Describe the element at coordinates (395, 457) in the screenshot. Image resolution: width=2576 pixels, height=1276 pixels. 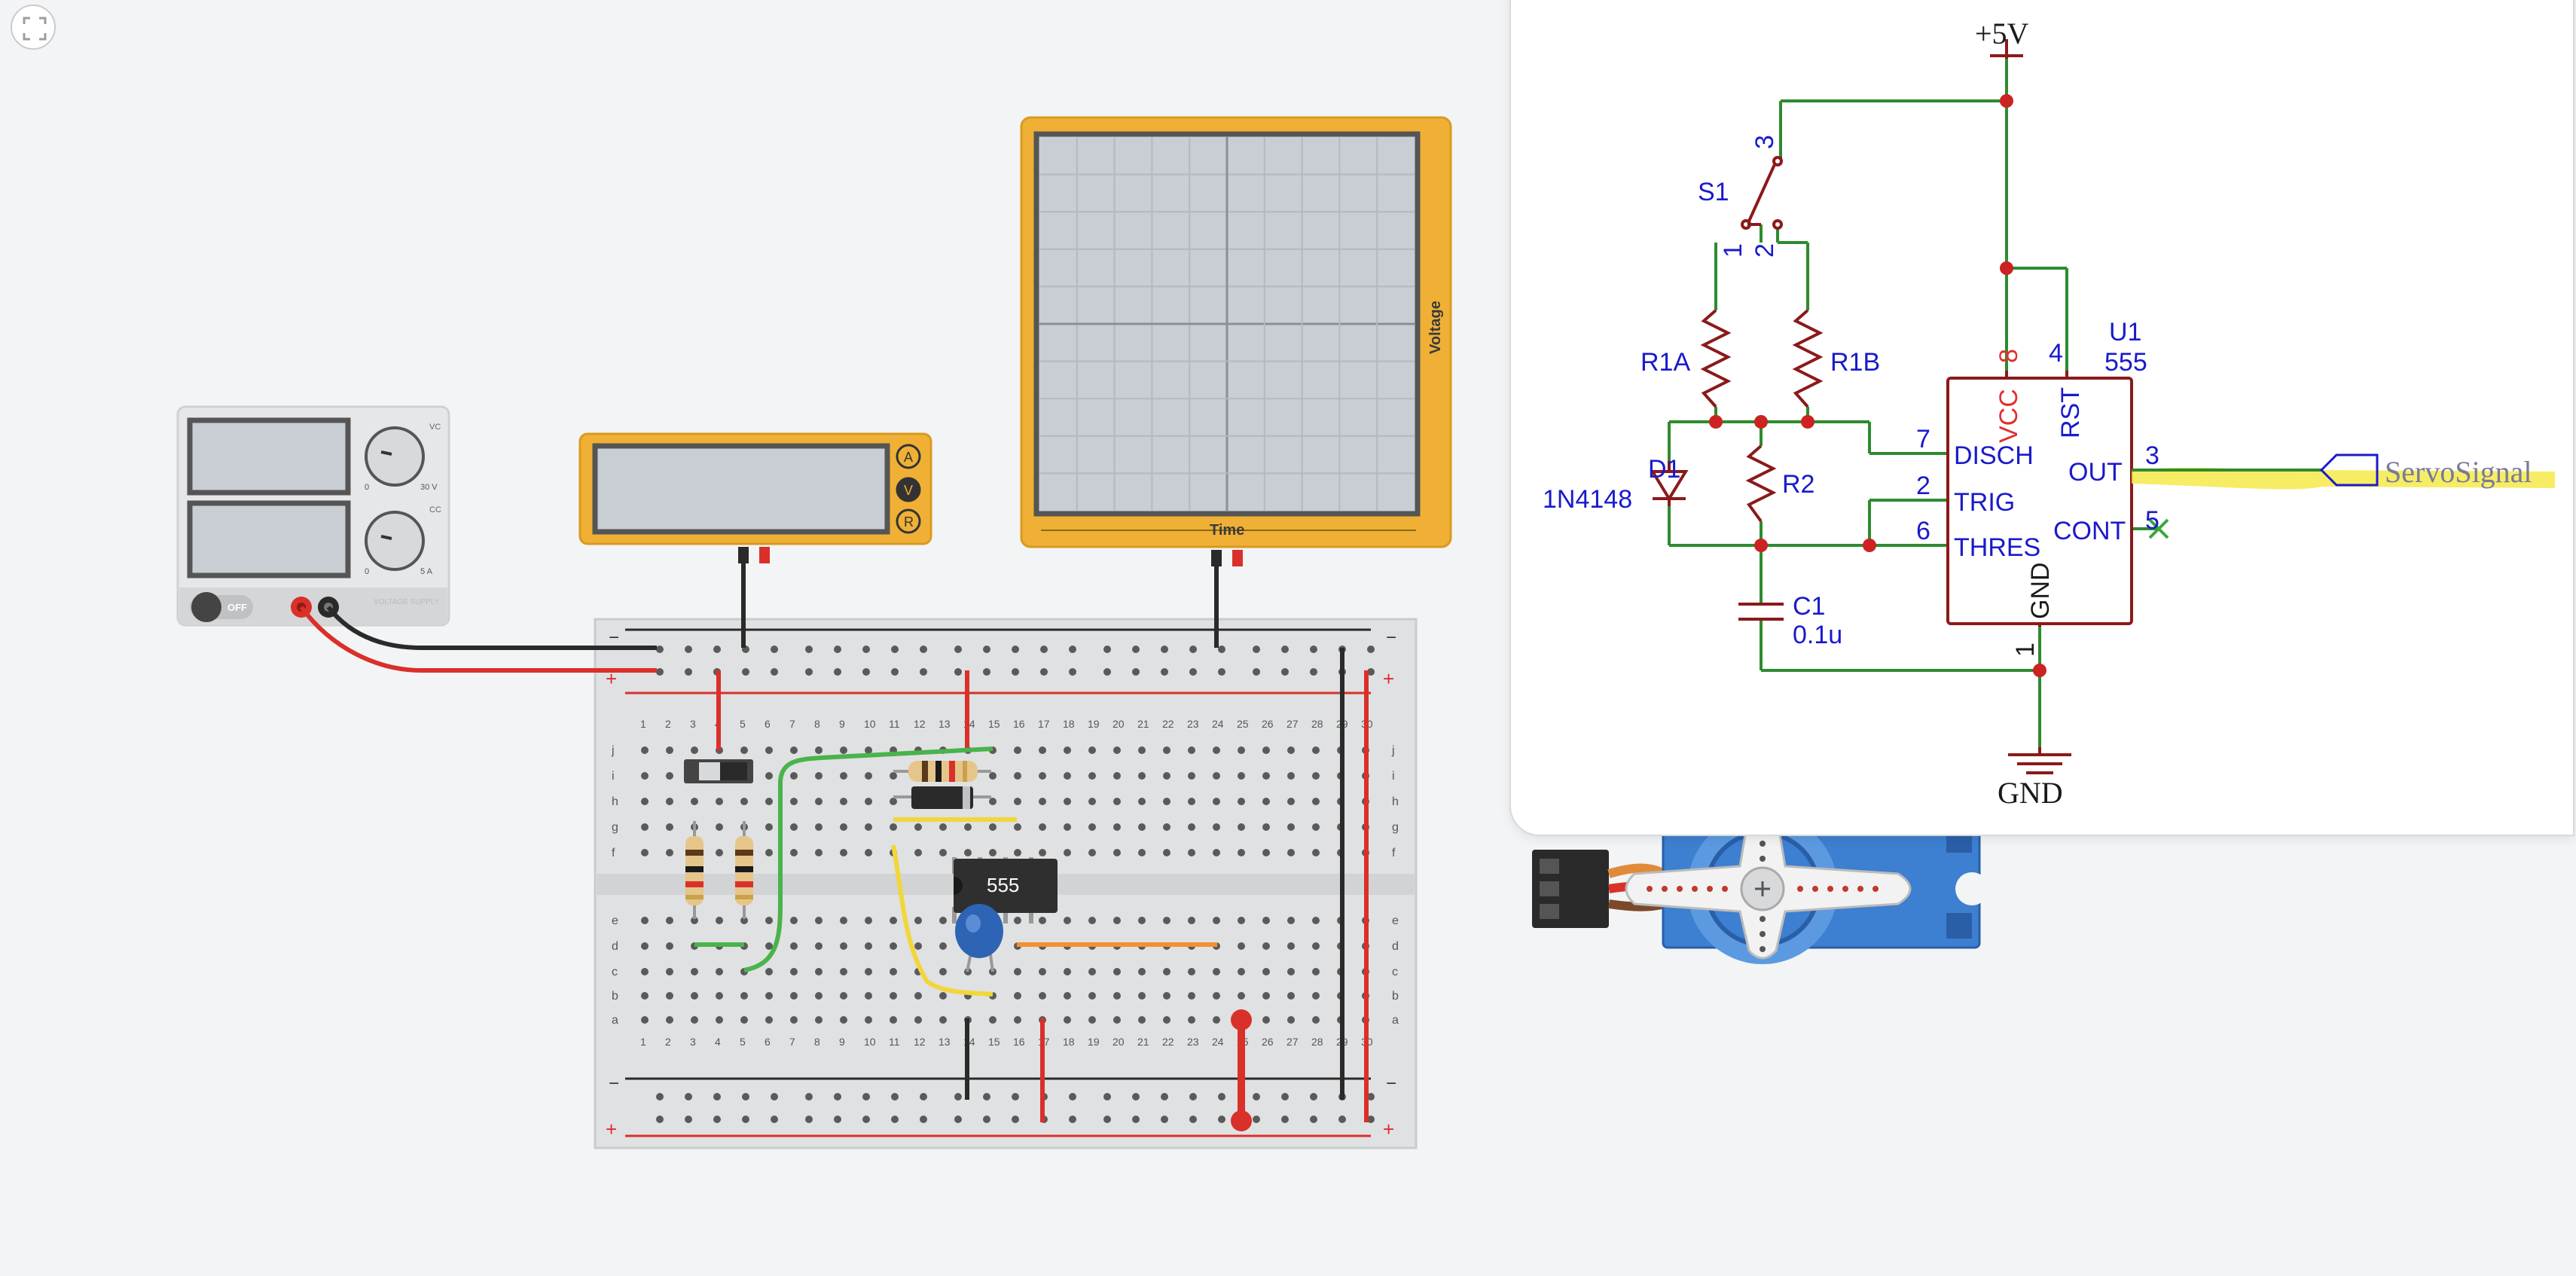
I see `voltage-knob` at that location.